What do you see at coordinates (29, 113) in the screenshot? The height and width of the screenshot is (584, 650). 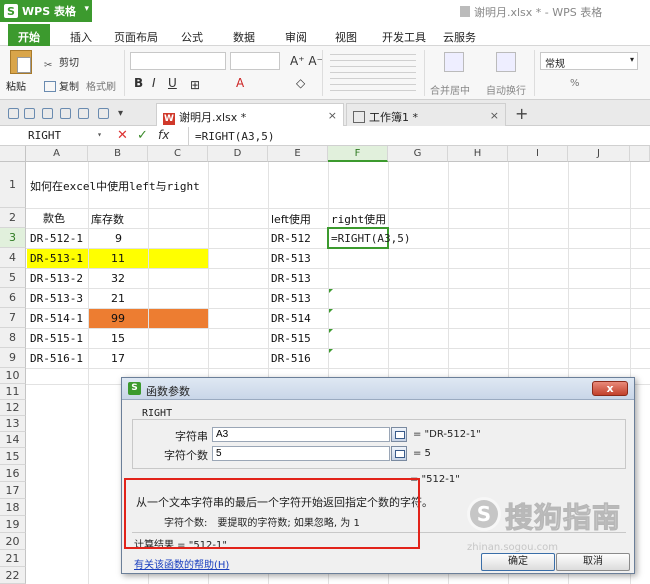 I see `save-icon` at bounding box center [29, 113].